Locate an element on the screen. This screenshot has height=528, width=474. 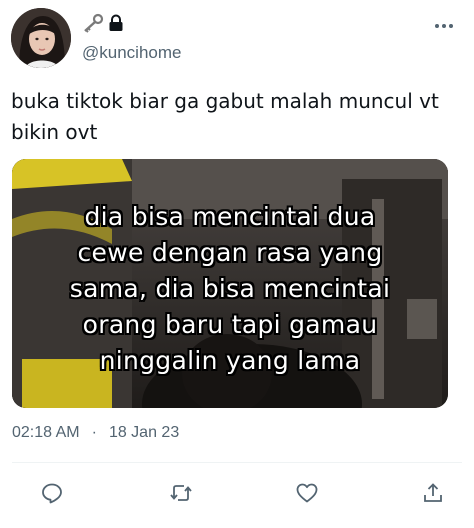
caption-line: dia bisa mencintai dua is located at coordinates (230, 216).